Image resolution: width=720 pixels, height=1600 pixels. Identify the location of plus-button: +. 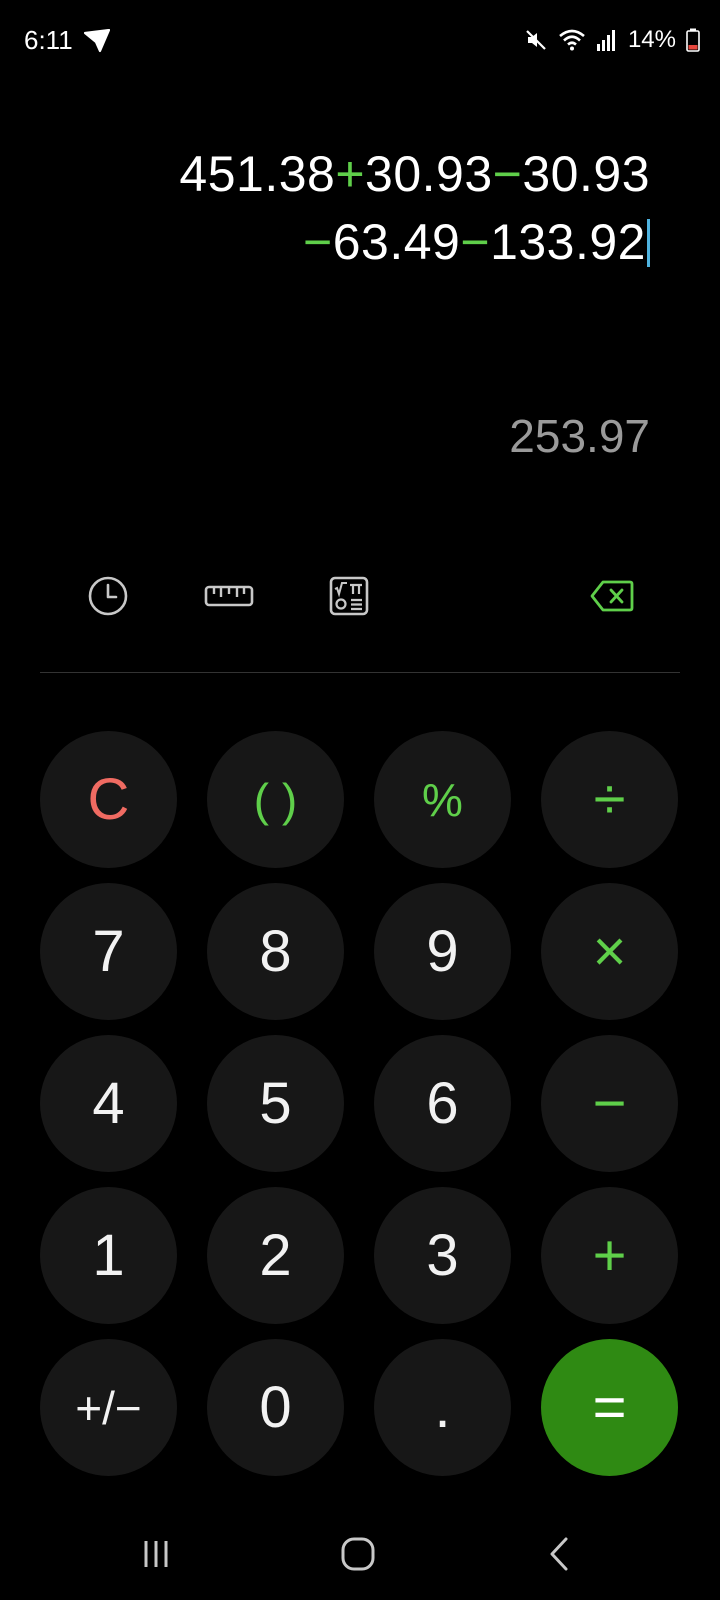
(609, 1255).